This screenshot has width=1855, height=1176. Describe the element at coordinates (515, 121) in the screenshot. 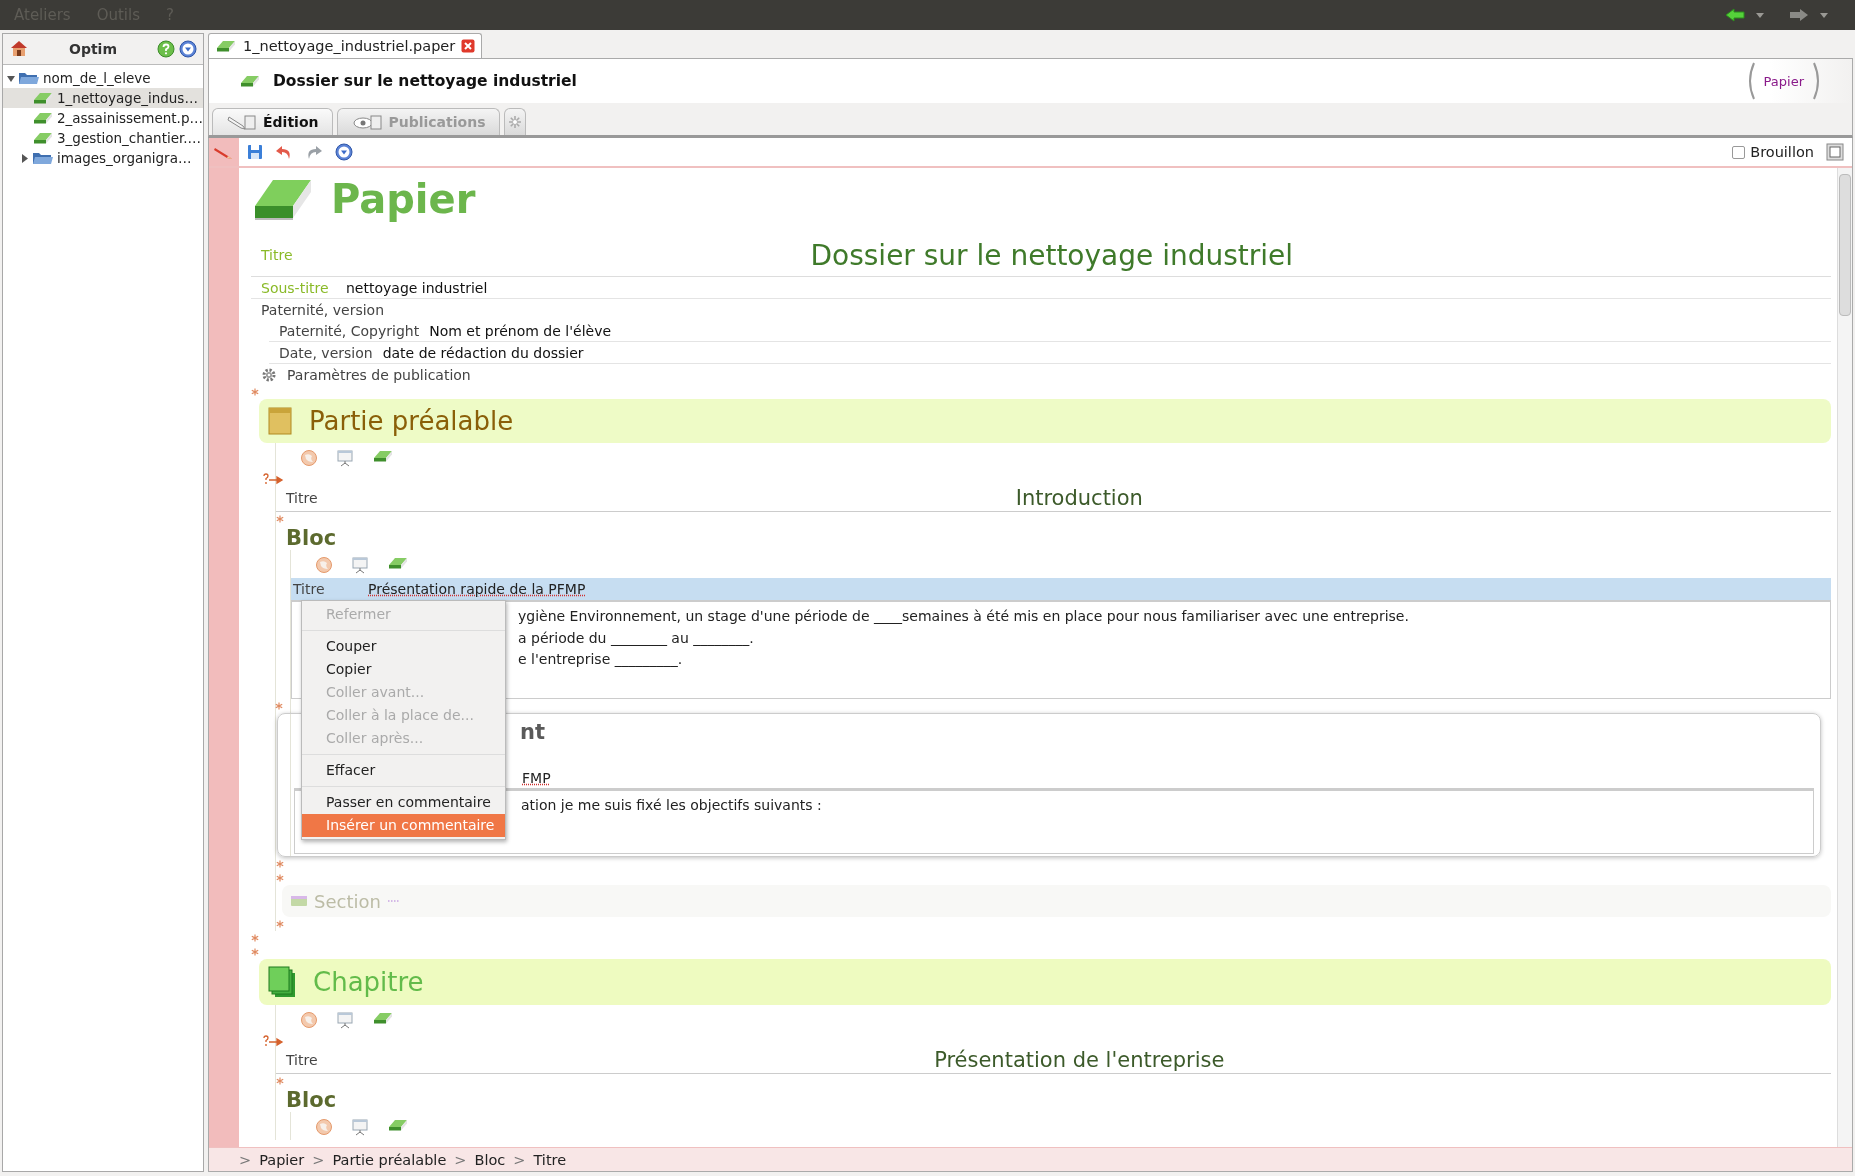

I see `add-tab` at that location.